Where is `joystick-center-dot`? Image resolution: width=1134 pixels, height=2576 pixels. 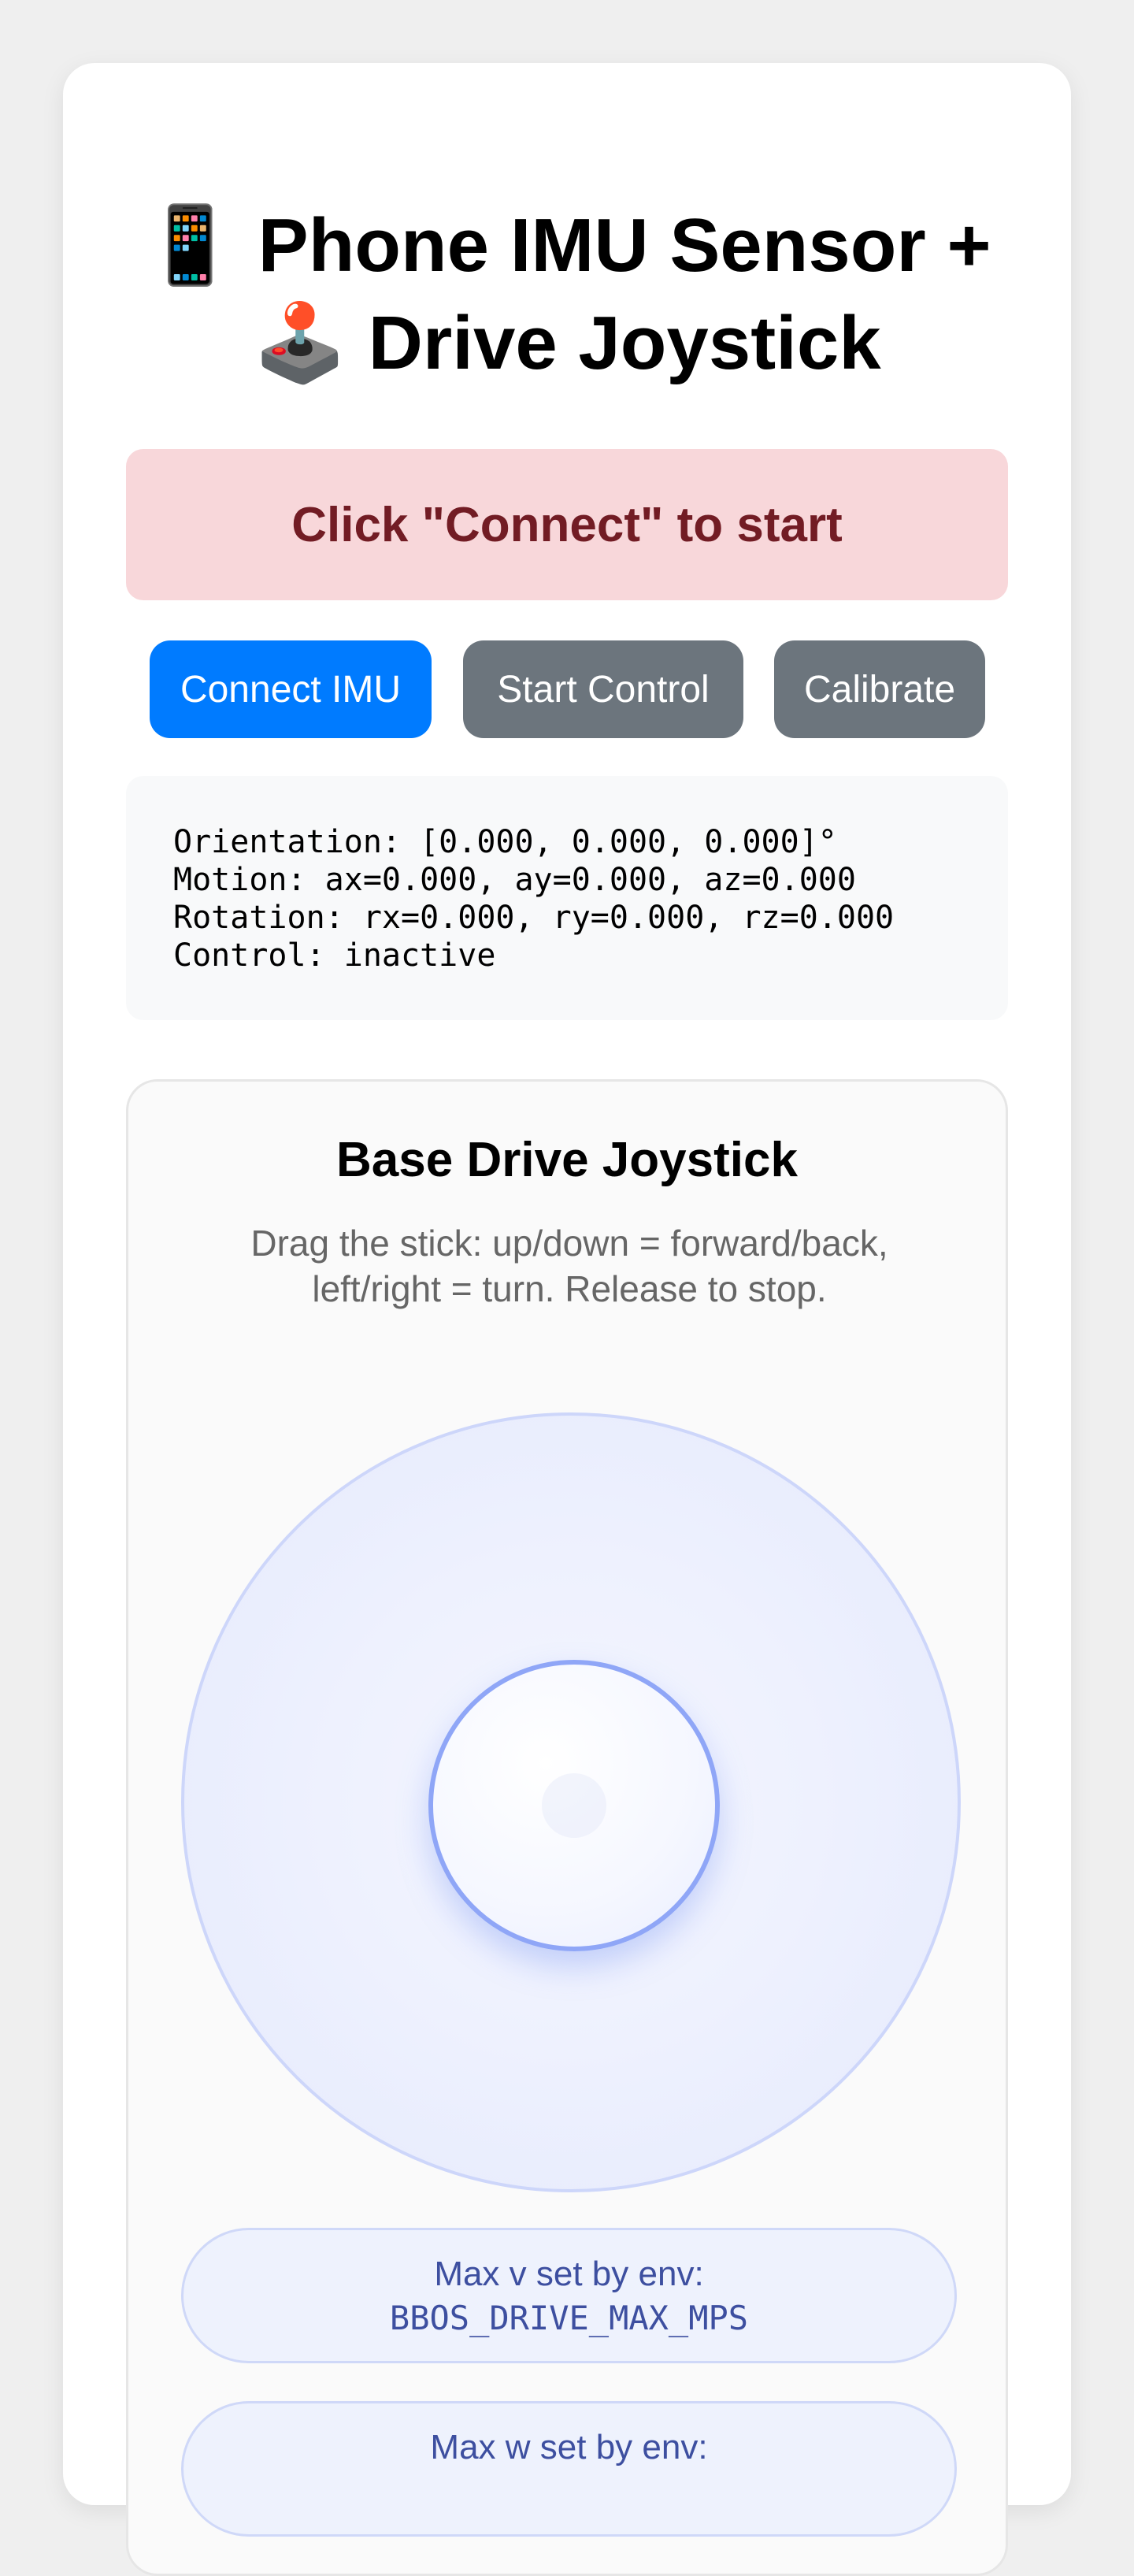
joystick-center-dot is located at coordinates (574, 1805).